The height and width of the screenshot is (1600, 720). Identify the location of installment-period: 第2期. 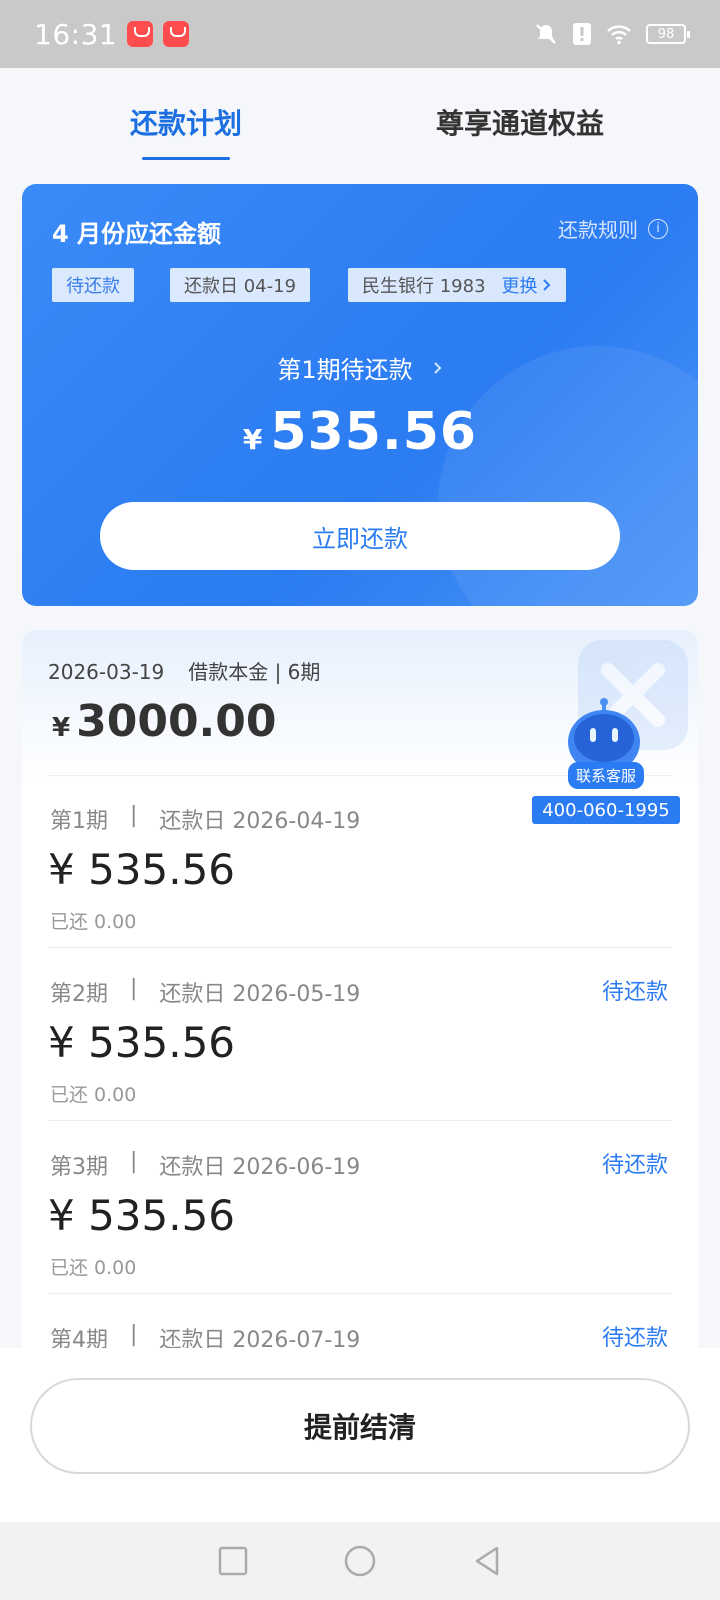
(79, 994).